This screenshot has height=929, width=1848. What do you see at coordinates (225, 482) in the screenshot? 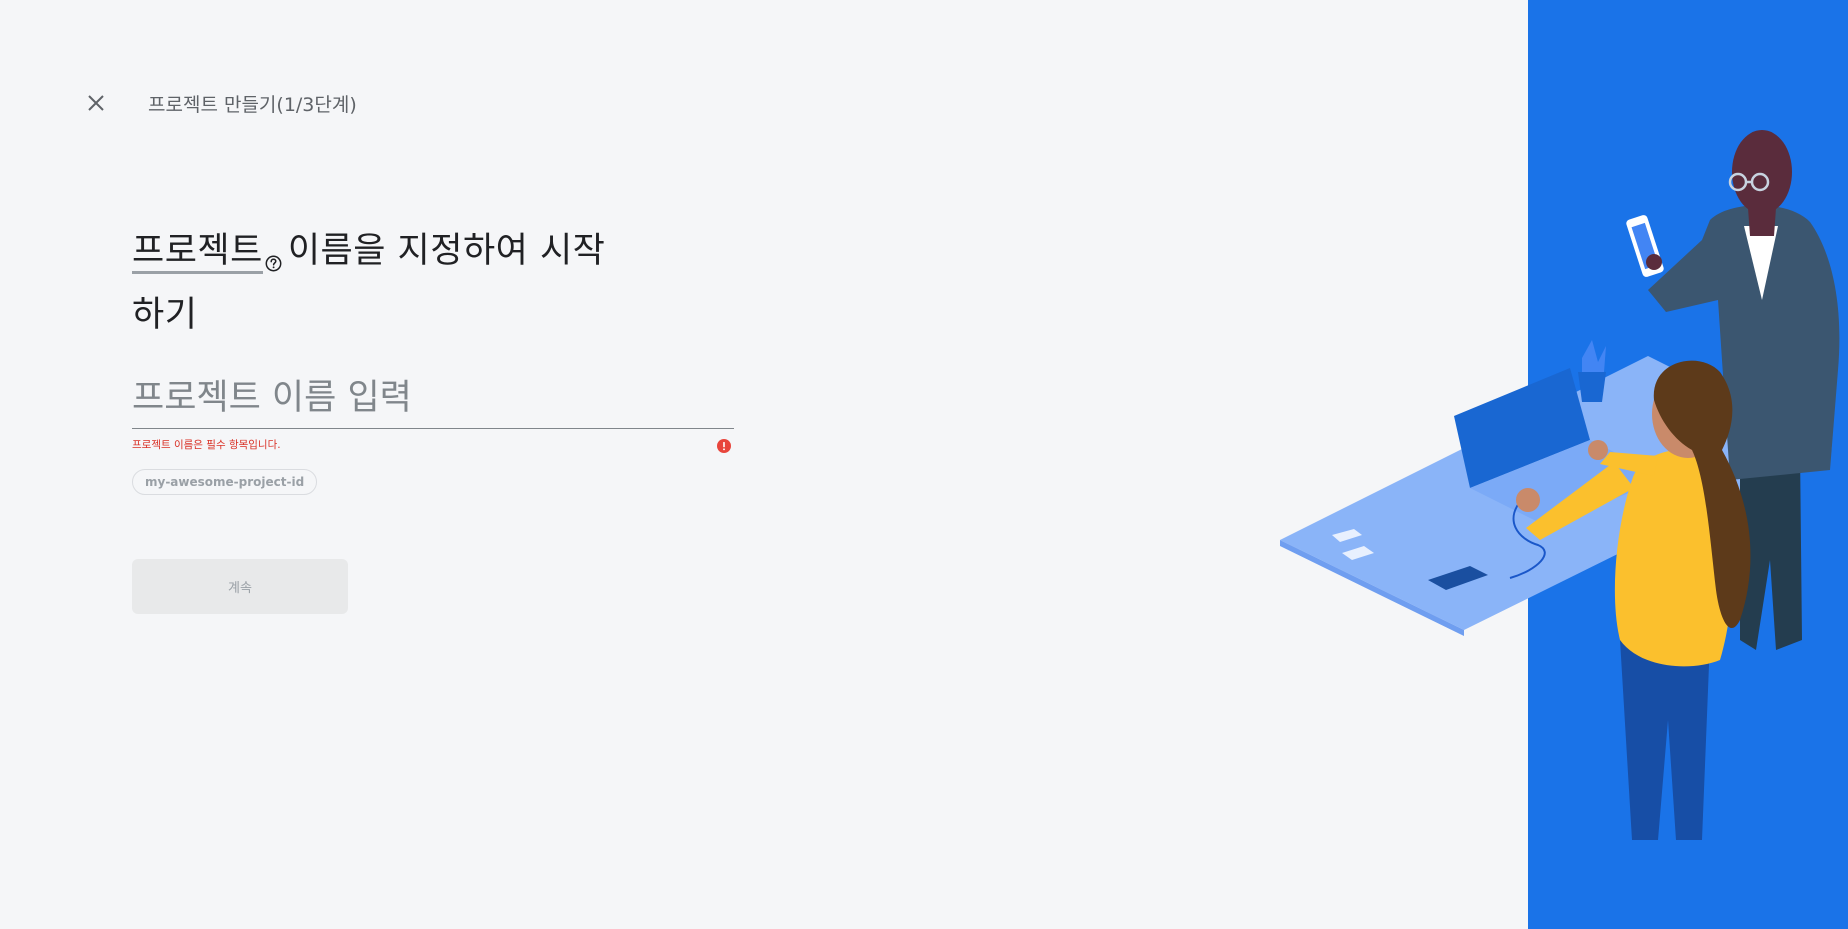
I see `project-id-chip: my-awesome-project-id` at bounding box center [225, 482].